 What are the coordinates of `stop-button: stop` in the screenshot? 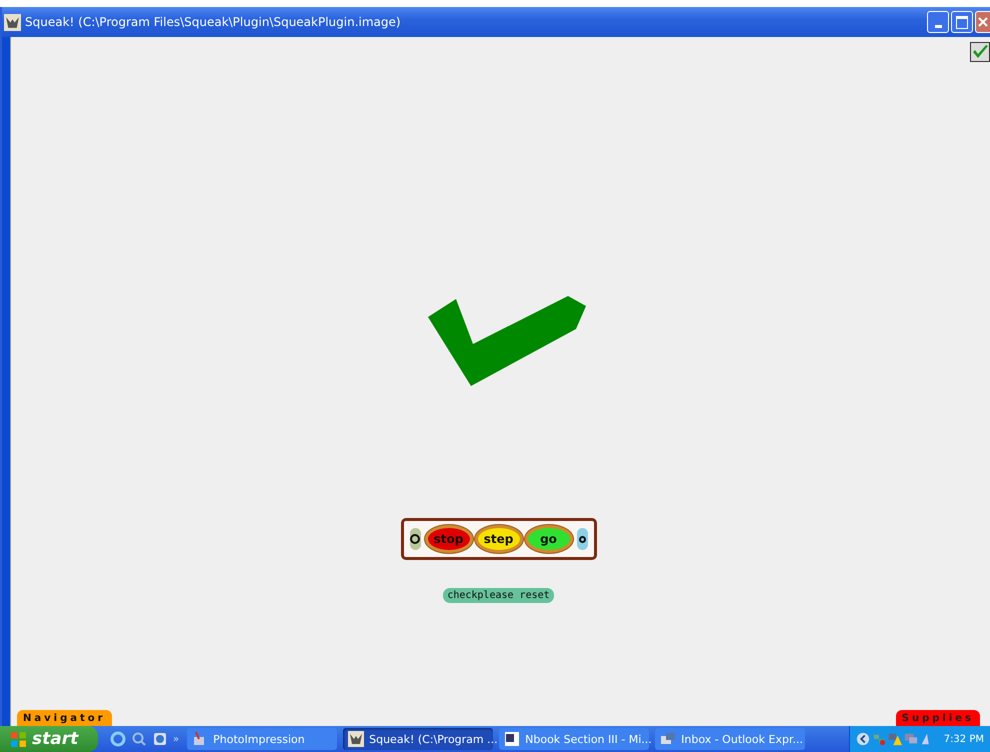 It's located at (448, 539).